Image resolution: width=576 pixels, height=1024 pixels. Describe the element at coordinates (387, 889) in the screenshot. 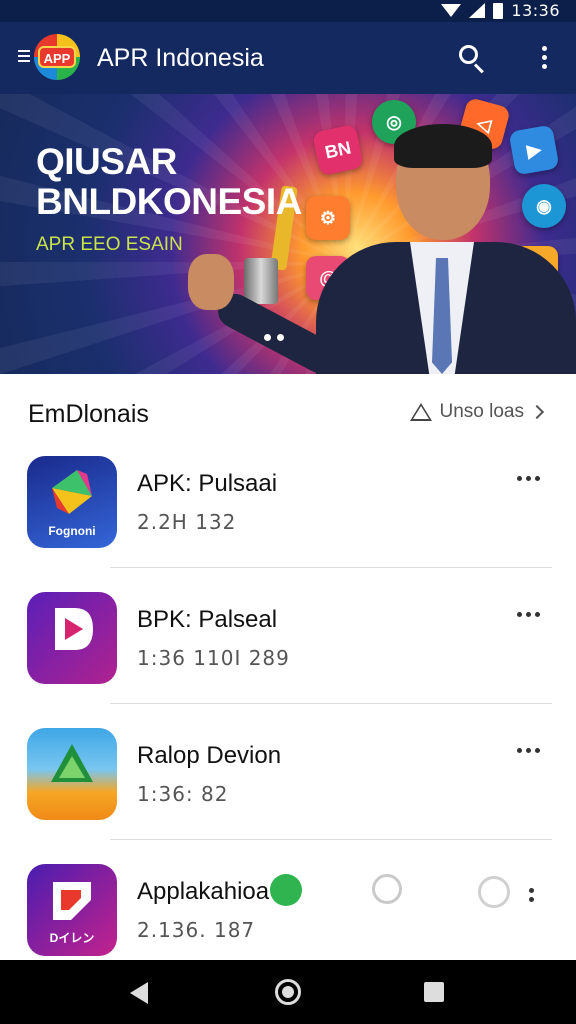

I see `chat-icon` at that location.